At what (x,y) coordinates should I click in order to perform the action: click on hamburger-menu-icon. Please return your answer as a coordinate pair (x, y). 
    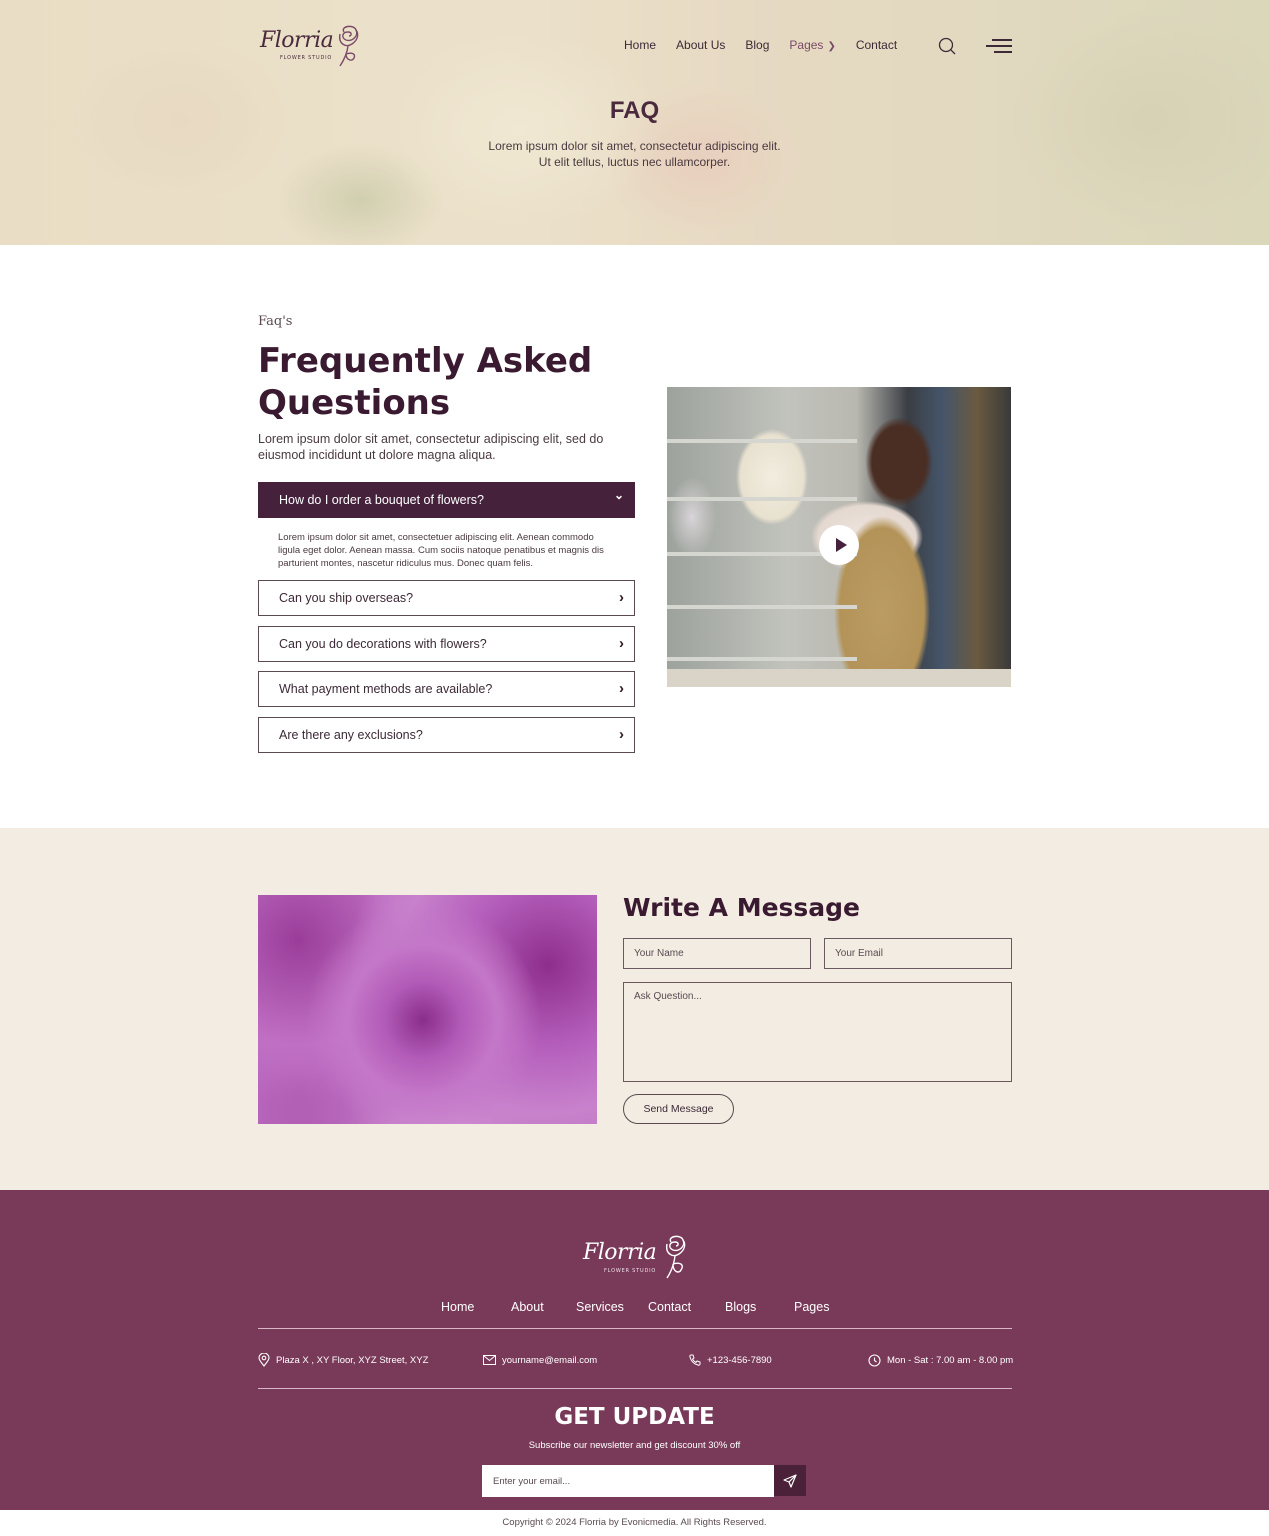
    Looking at the image, I should click on (999, 46).